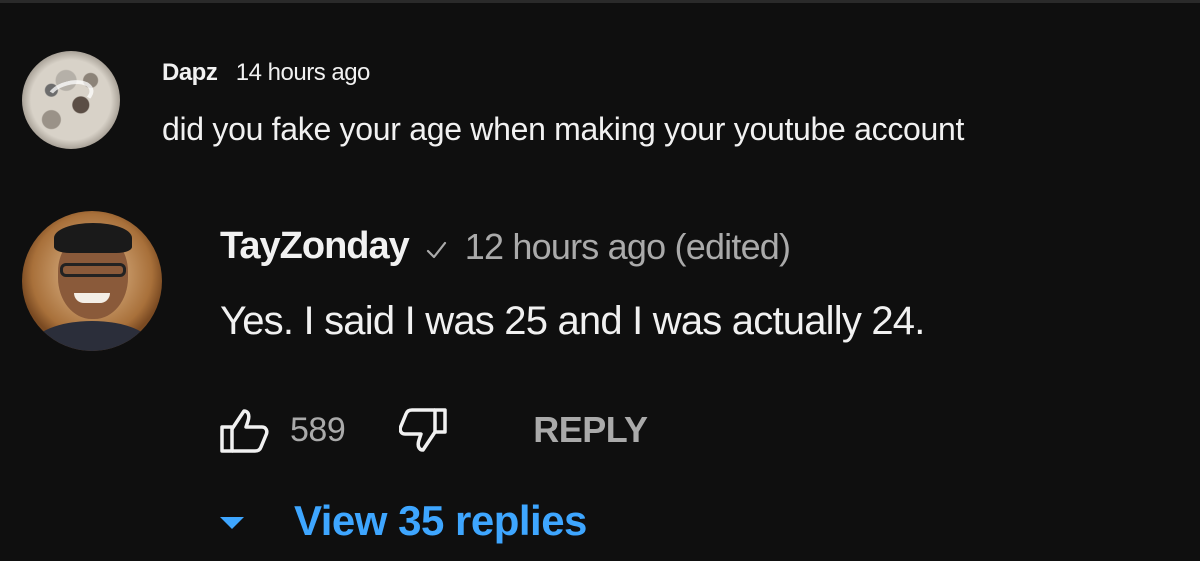 The height and width of the screenshot is (561, 1200). I want to click on avatar-shirt, so click(92, 336).